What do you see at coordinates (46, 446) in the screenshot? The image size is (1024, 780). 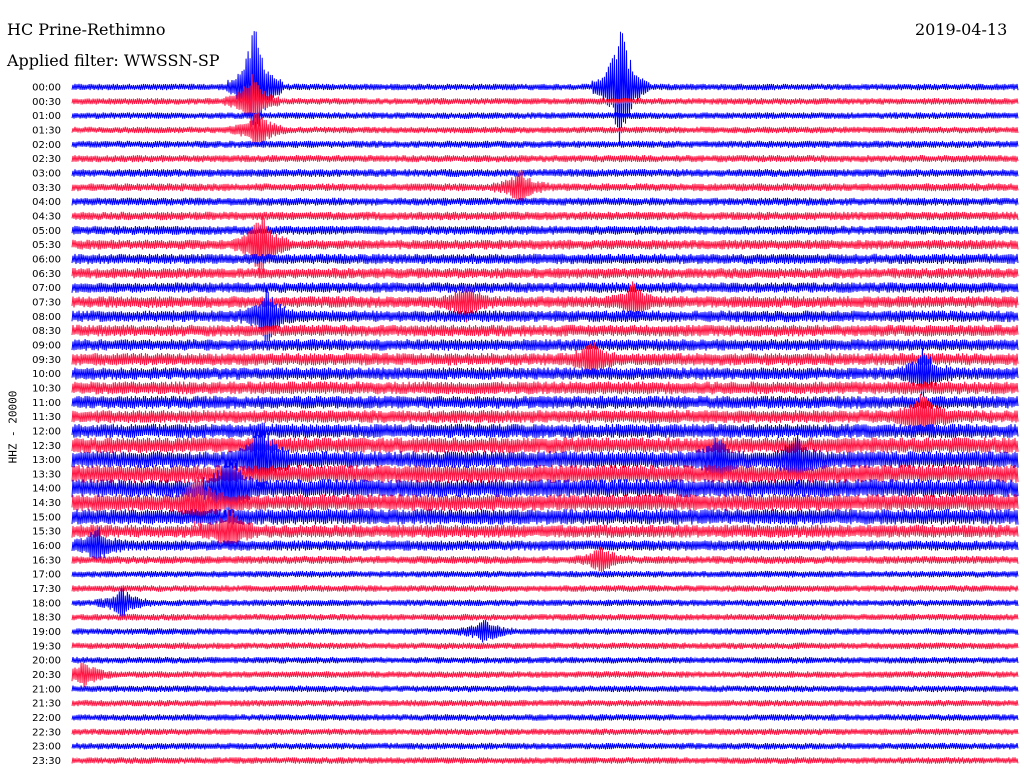 I see `tick-label-1230: 12:30` at bounding box center [46, 446].